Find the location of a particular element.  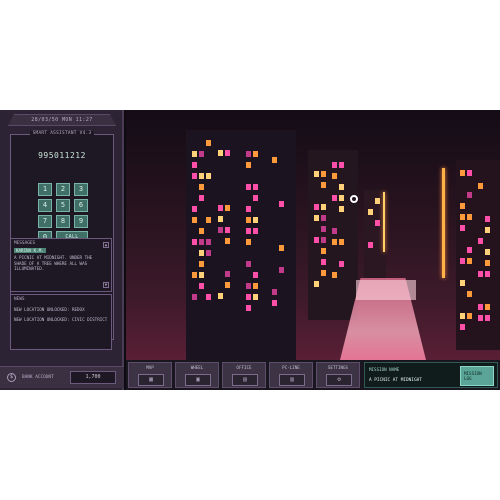

wheel-button: WHEEL ▣ is located at coordinates (197, 375).